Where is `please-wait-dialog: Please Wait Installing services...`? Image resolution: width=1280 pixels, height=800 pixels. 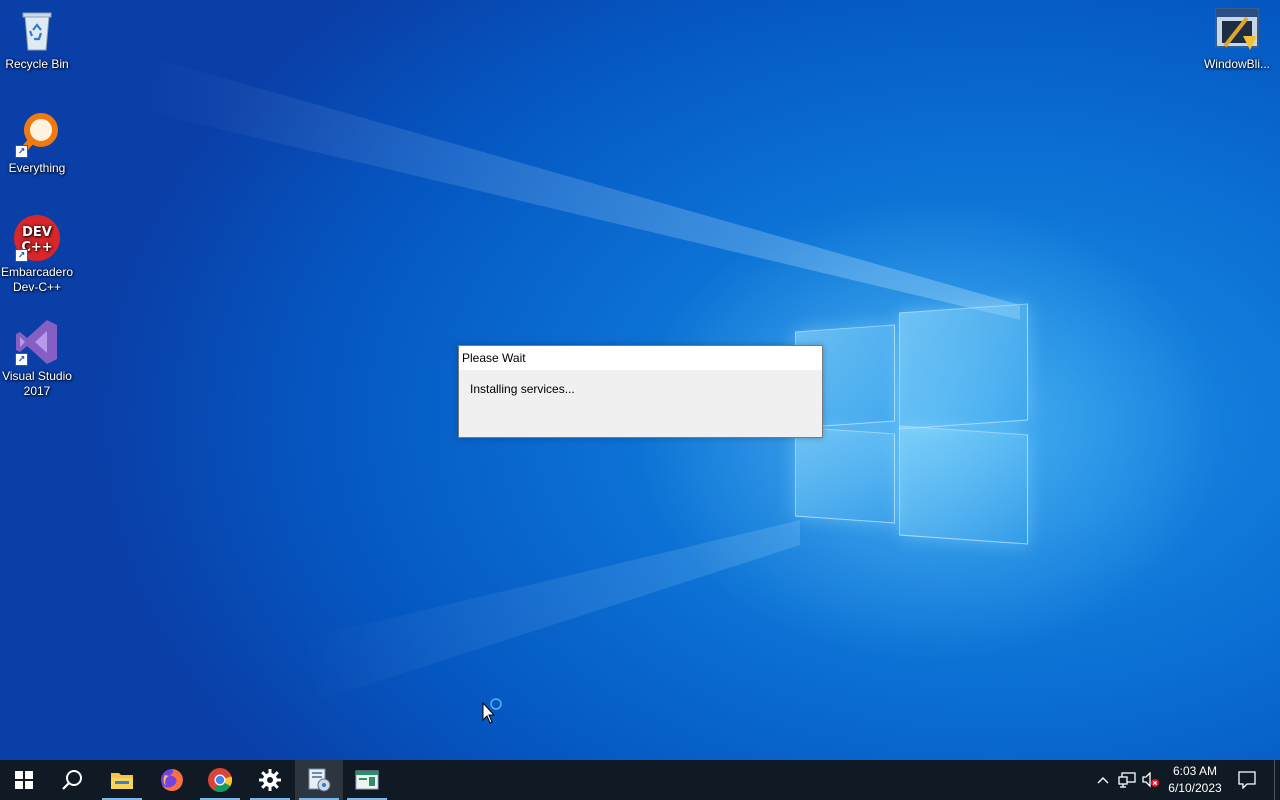
please-wait-dialog: Please Wait Installing services... is located at coordinates (640, 391).